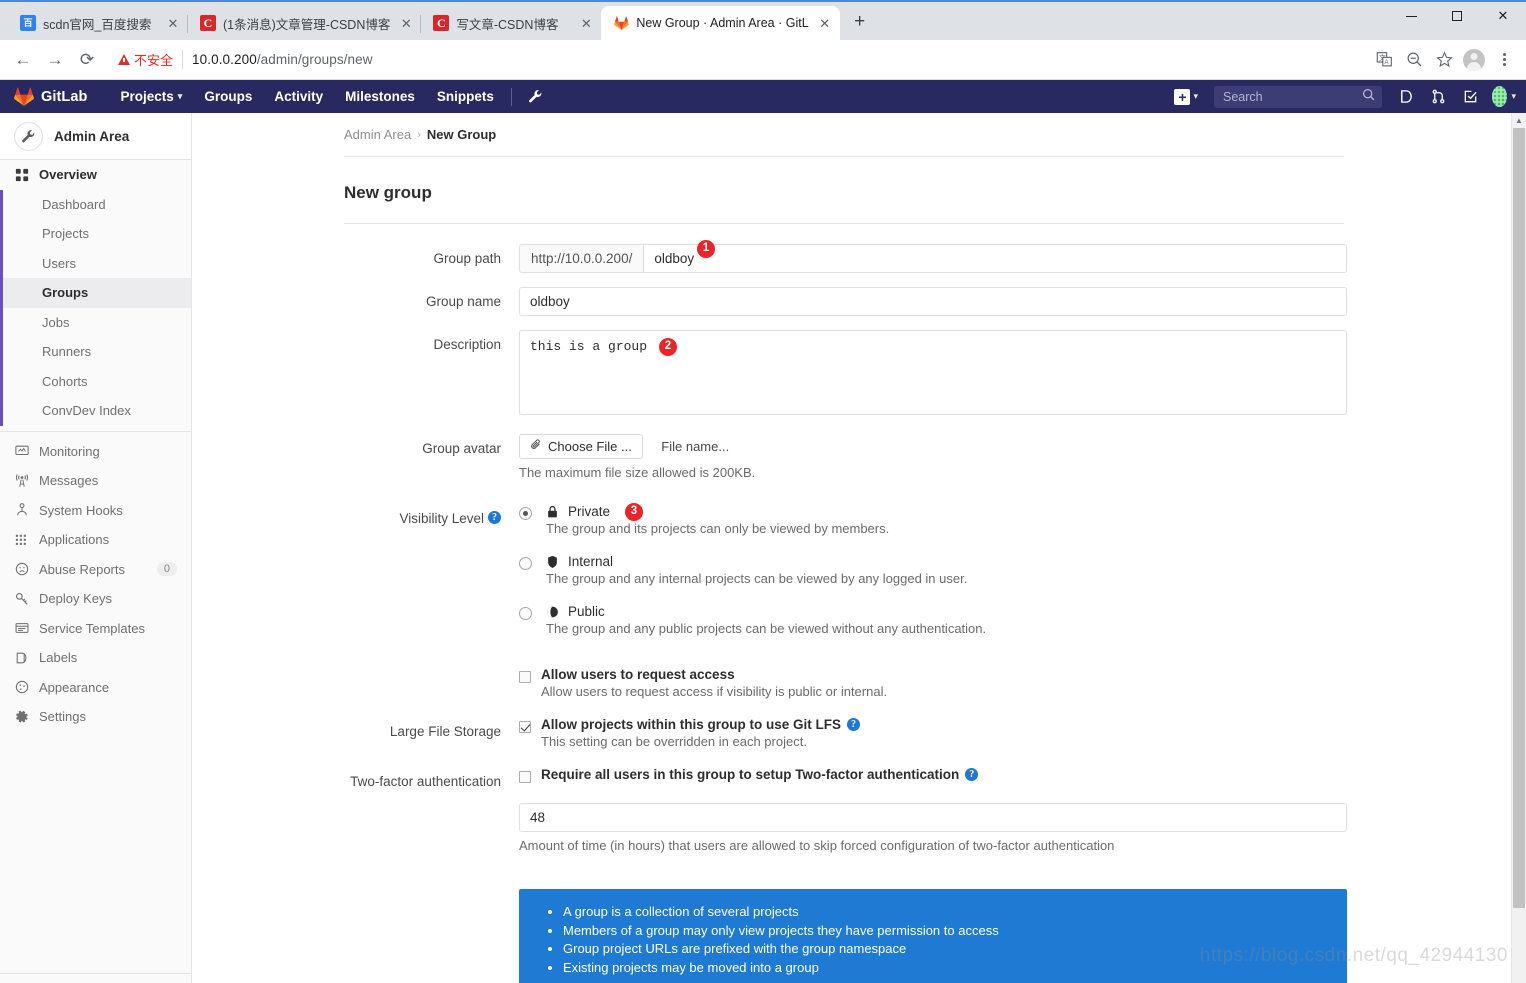  I want to click on browser-tab: 百 scdn官网_百度搜索 ✕, so click(98, 23).